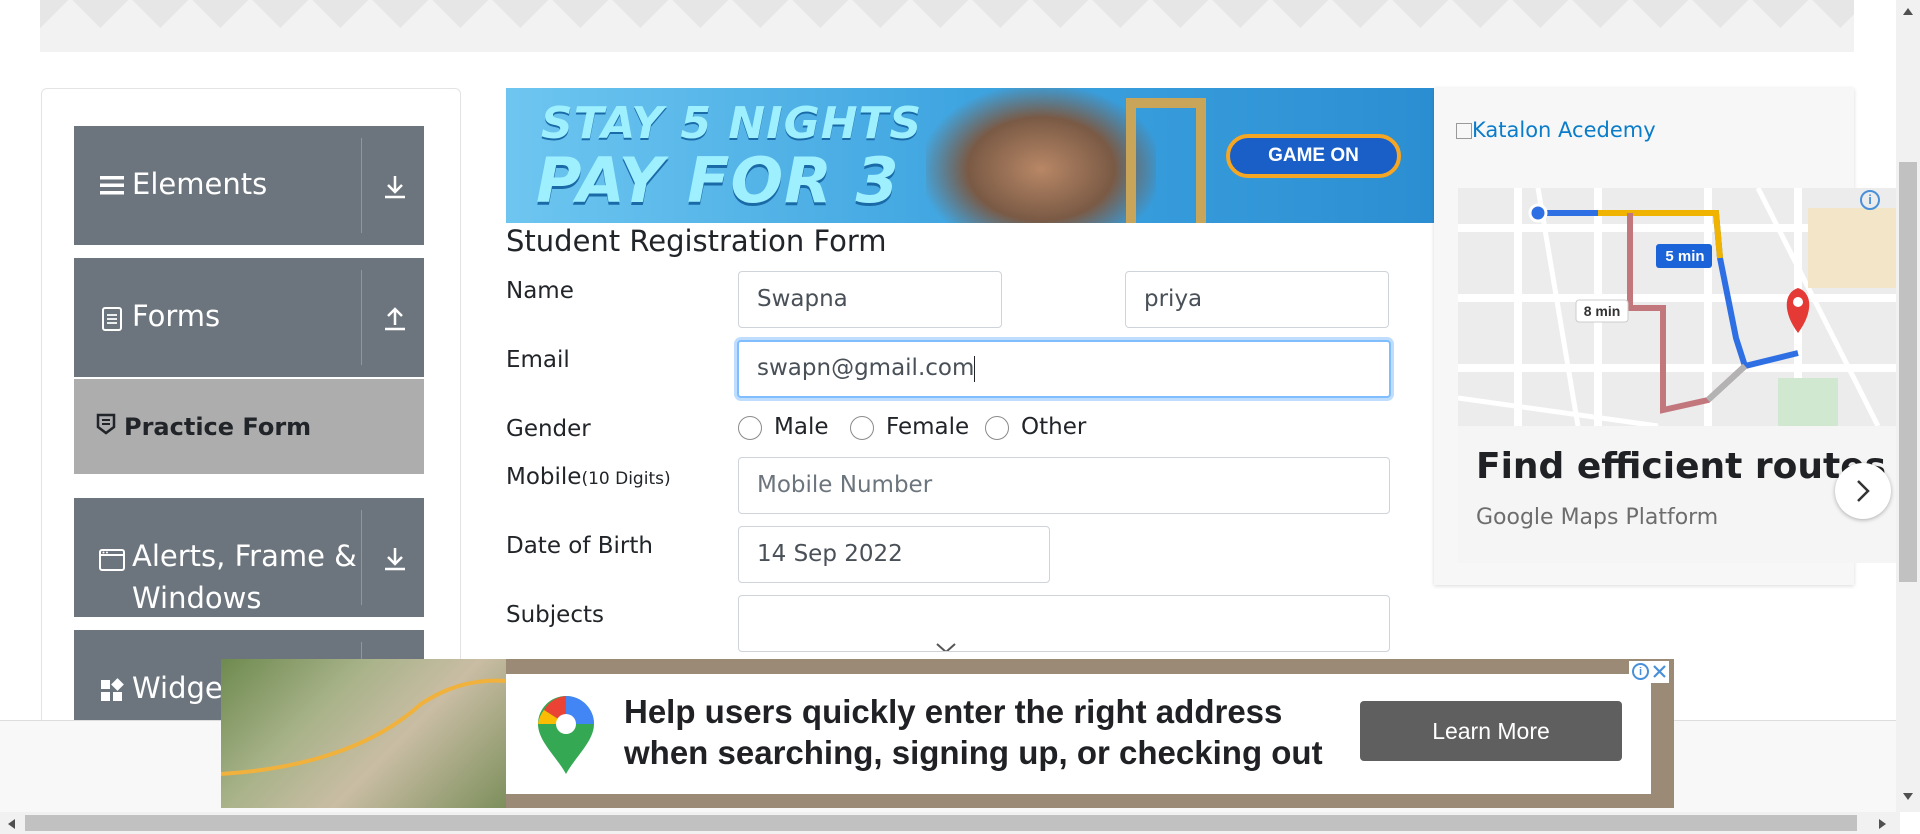 This screenshot has height=834, width=1920. What do you see at coordinates (1564, 130) in the screenshot?
I see `image-alt-text: Katalon Acedemy` at bounding box center [1564, 130].